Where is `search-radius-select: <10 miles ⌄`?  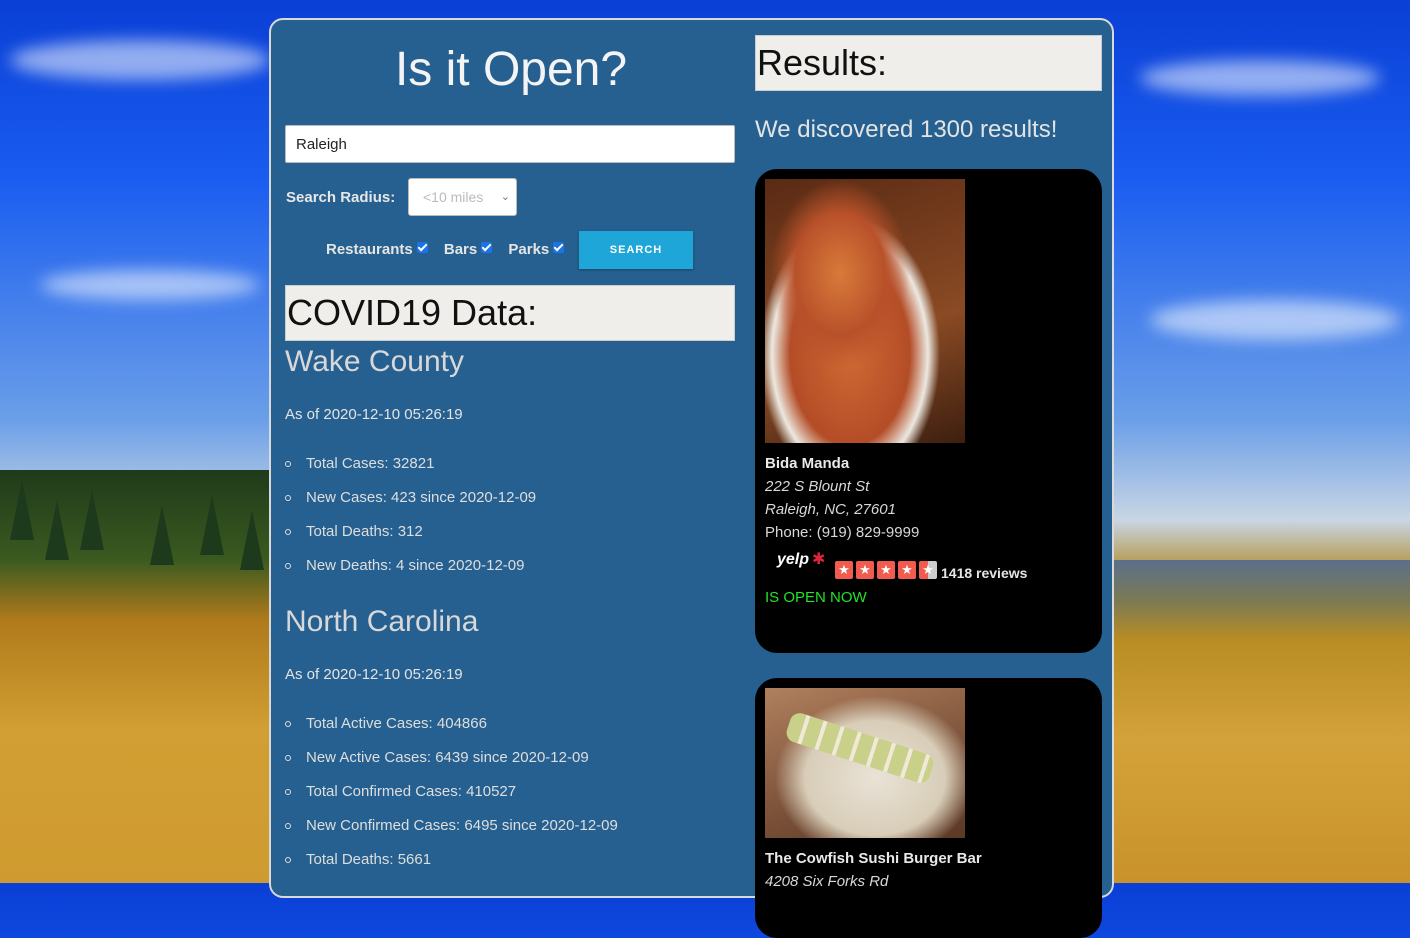
search-radius-select: <10 miles ⌄ is located at coordinates (462, 197).